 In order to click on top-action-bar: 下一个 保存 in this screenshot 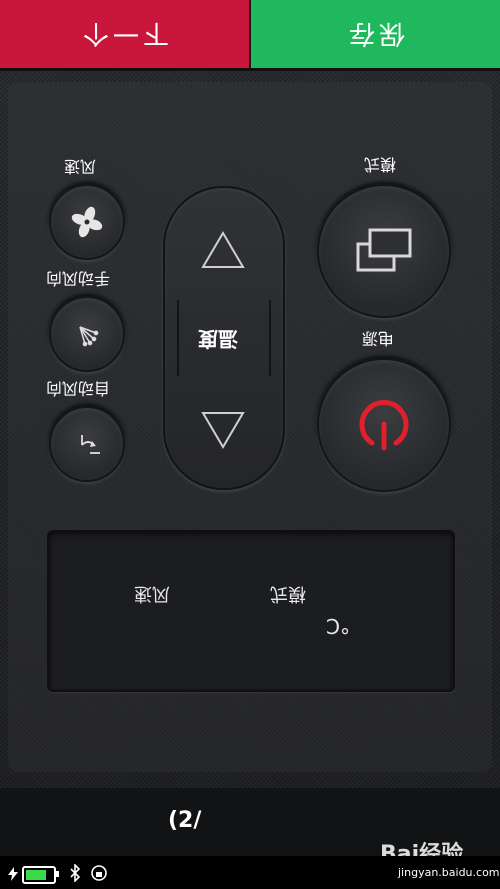, I will do `click(250, 35)`.